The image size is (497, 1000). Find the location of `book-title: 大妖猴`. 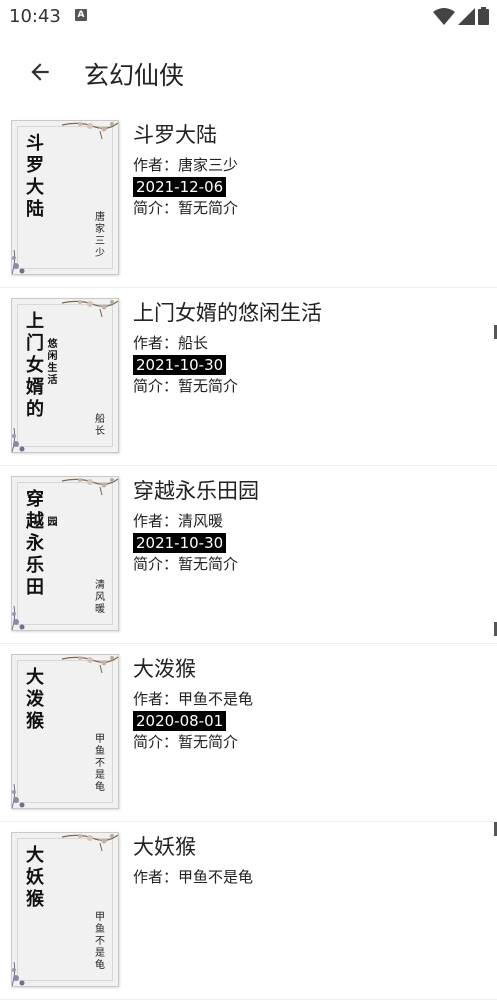

book-title: 大妖猴 is located at coordinates (164, 847).